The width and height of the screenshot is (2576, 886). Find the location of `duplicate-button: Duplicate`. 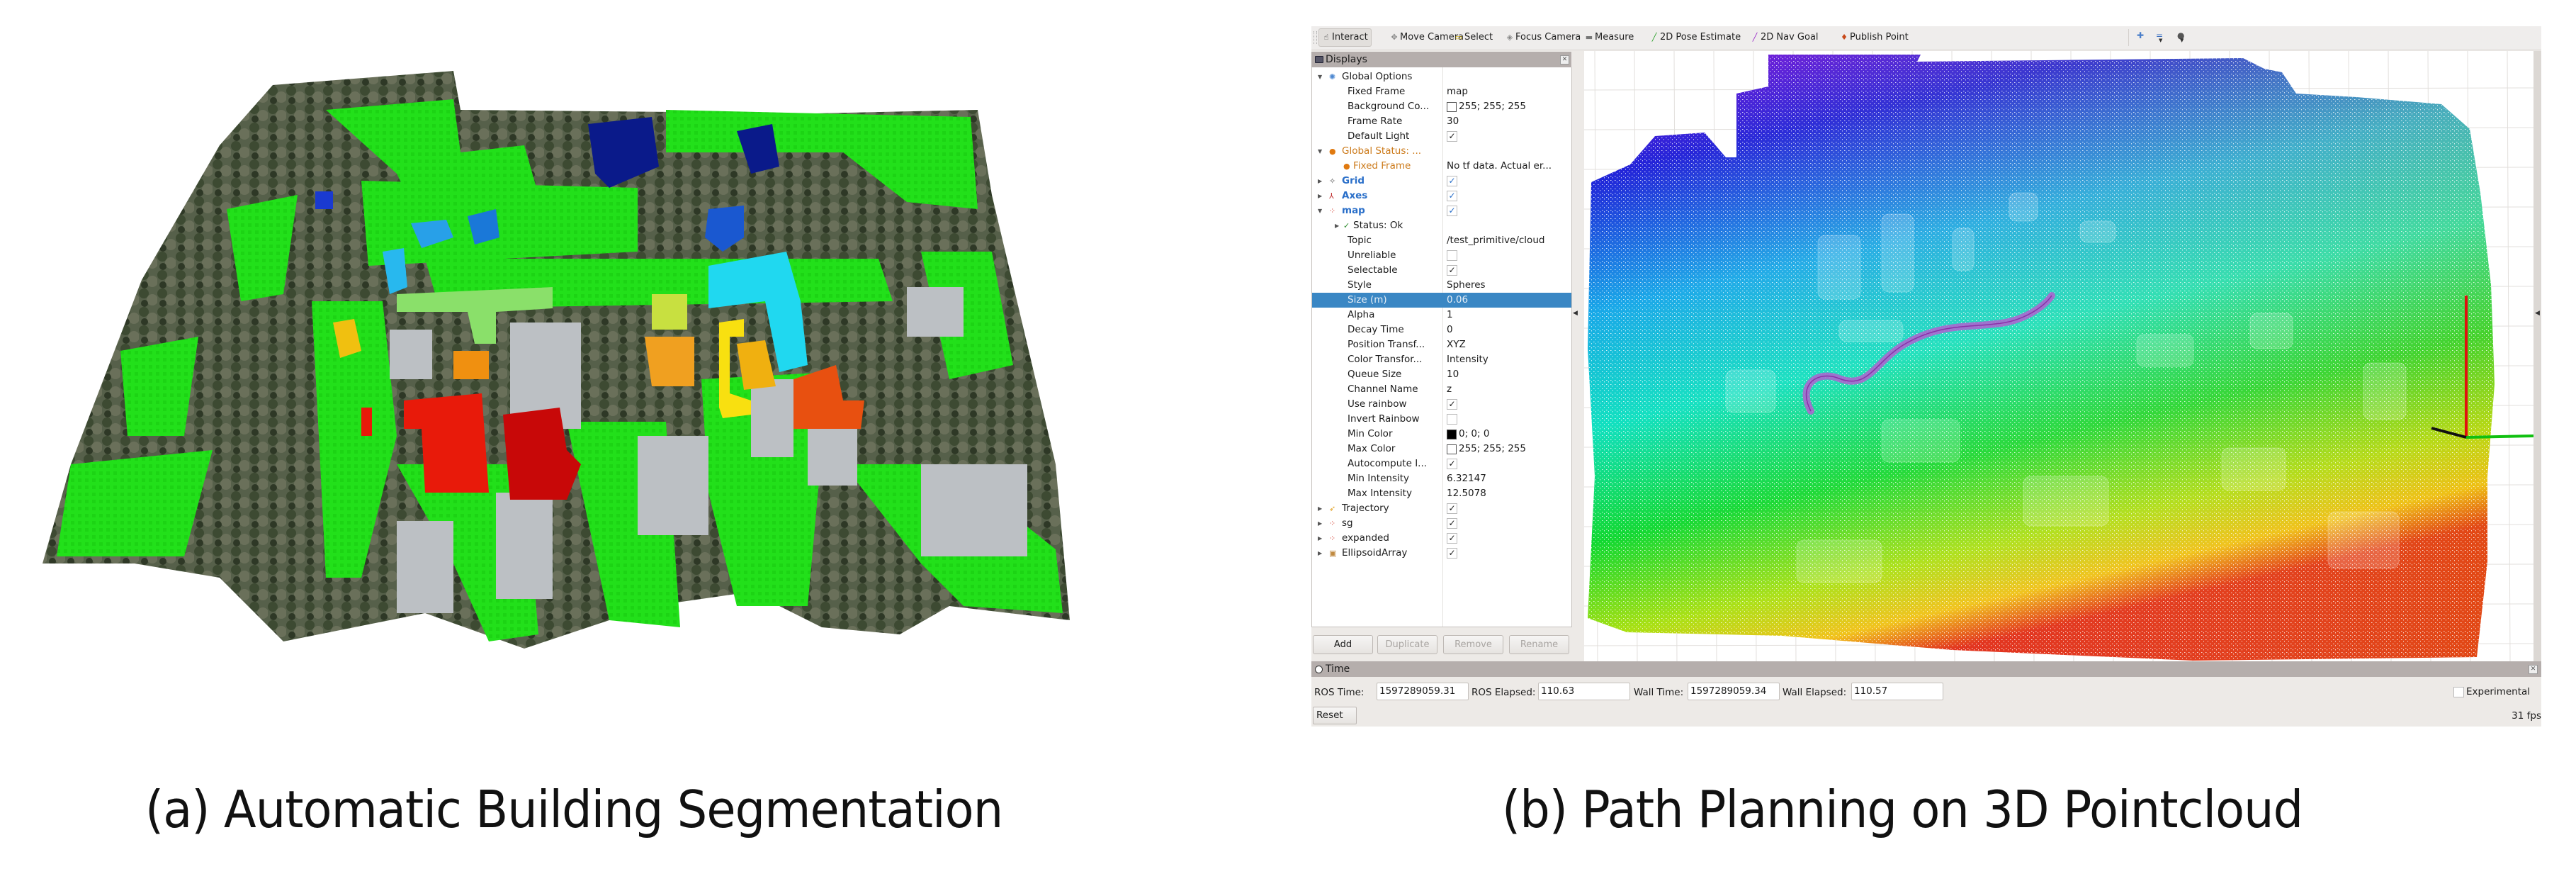

duplicate-button: Duplicate is located at coordinates (1407, 644).